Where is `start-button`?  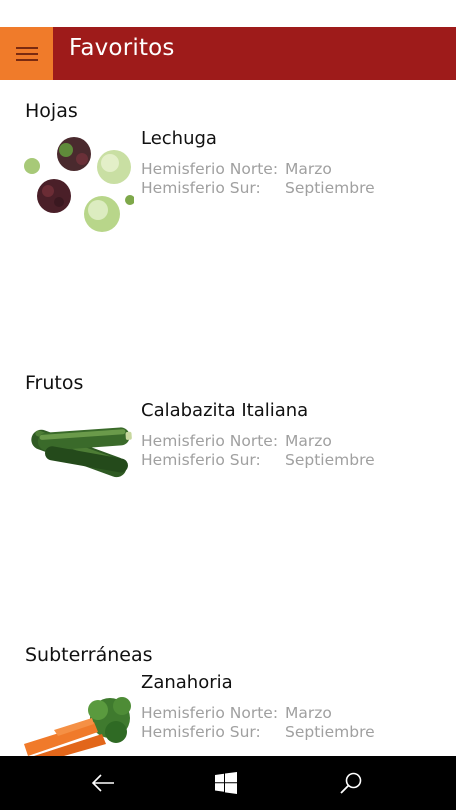
start-button is located at coordinates (226, 783).